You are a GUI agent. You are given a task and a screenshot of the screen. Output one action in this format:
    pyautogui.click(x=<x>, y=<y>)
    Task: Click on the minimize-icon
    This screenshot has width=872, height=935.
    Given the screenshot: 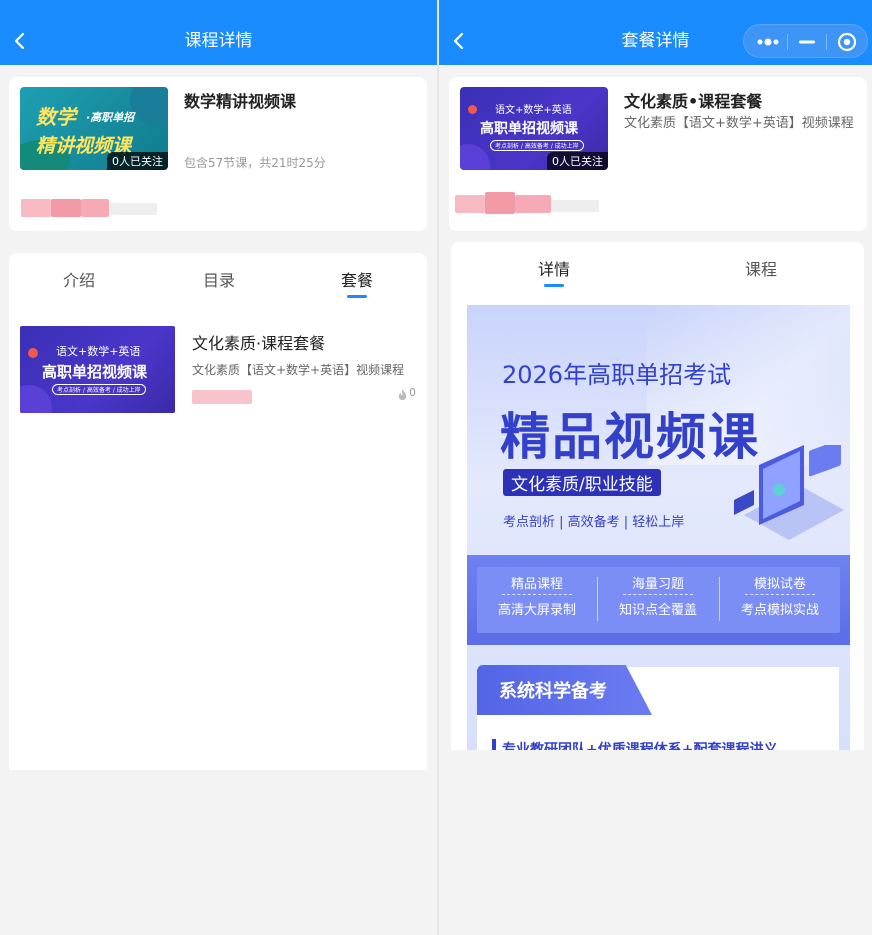 What is the action you would take?
    pyautogui.click(x=807, y=42)
    